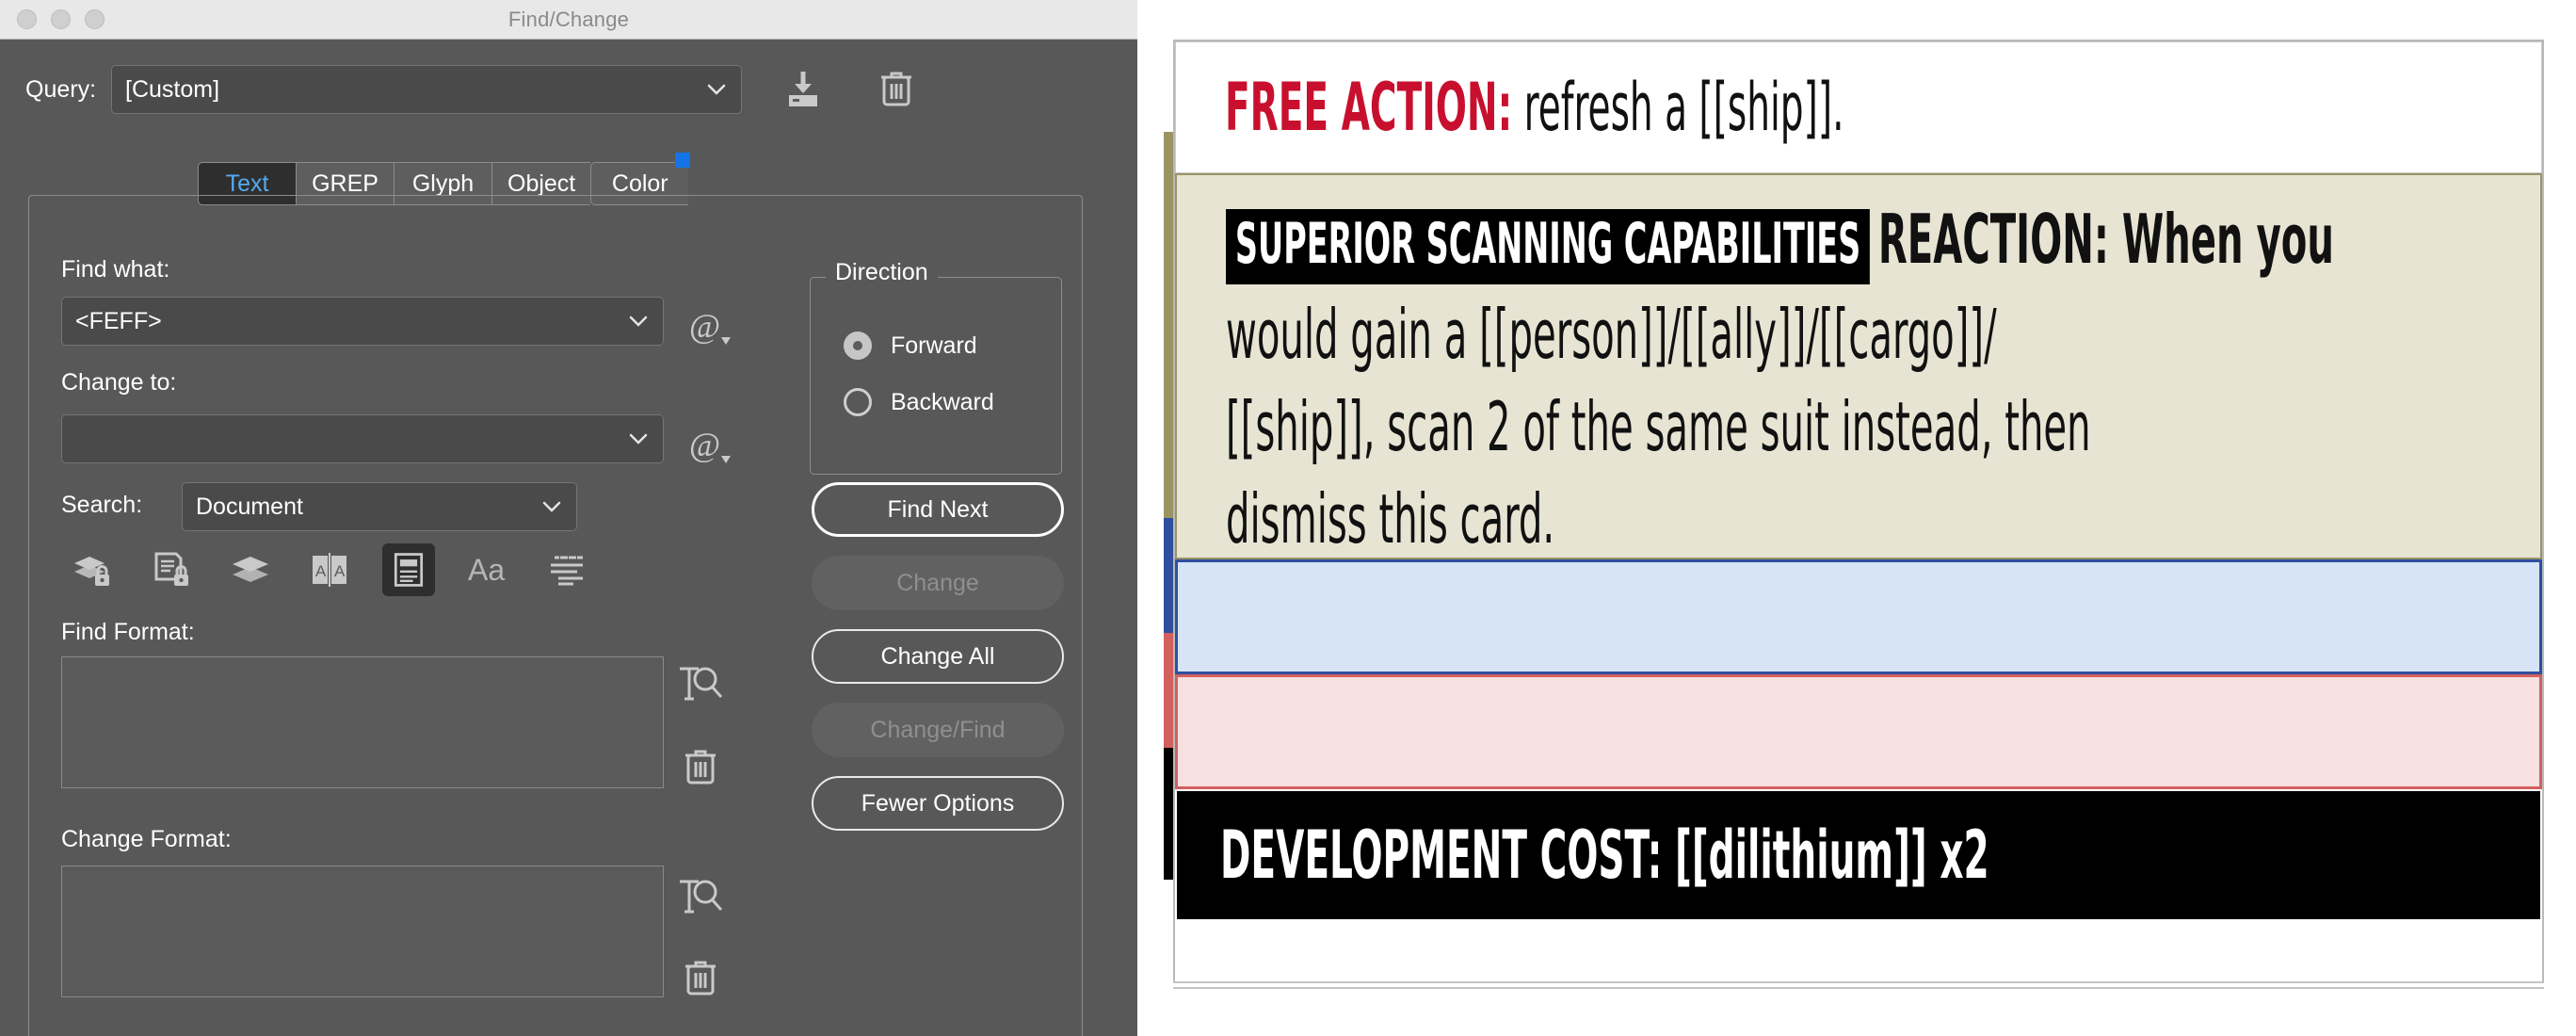 The height and width of the screenshot is (1036, 2576). What do you see at coordinates (102, 505) in the screenshot?
I see `search-label: Search:` at bounding box center [102, 505].